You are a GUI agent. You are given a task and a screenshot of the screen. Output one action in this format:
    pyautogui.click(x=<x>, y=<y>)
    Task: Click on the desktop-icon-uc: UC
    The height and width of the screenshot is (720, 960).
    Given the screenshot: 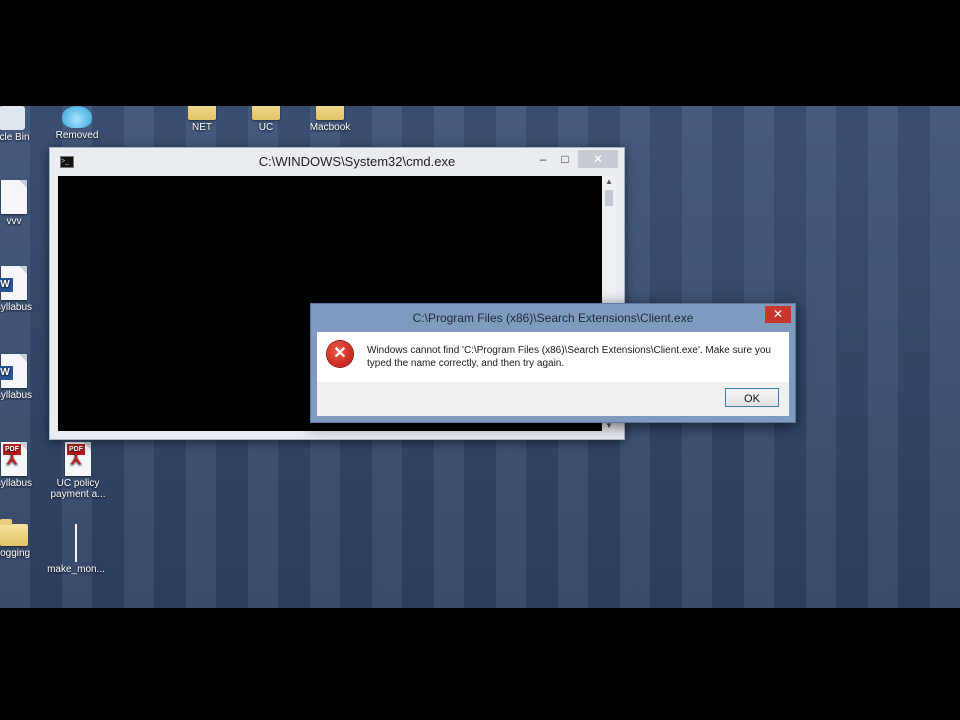 What is the action you would take?
    pyautogui.click(x=266, y=119)
    